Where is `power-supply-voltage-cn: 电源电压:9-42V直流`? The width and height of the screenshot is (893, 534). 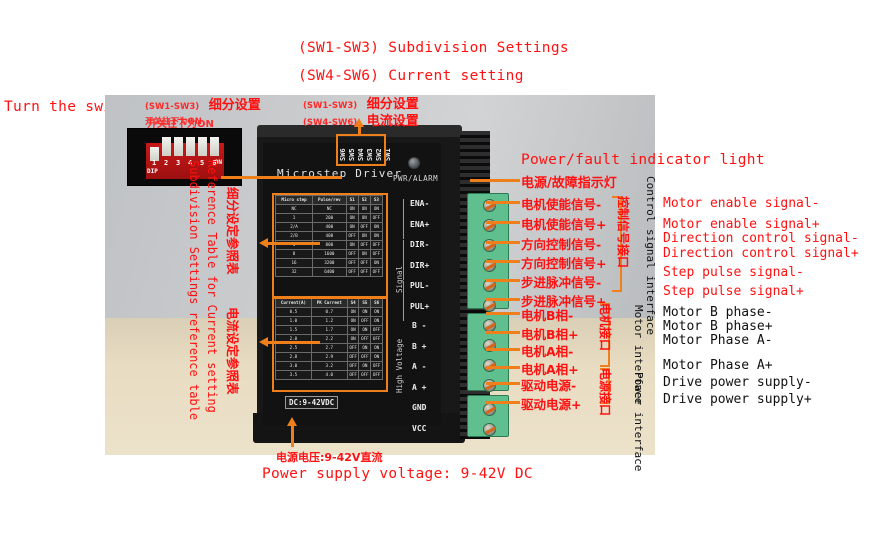 power-supply-voltage-cn: 电源电压:9-42V直流 is located at coordinates (329, 457).